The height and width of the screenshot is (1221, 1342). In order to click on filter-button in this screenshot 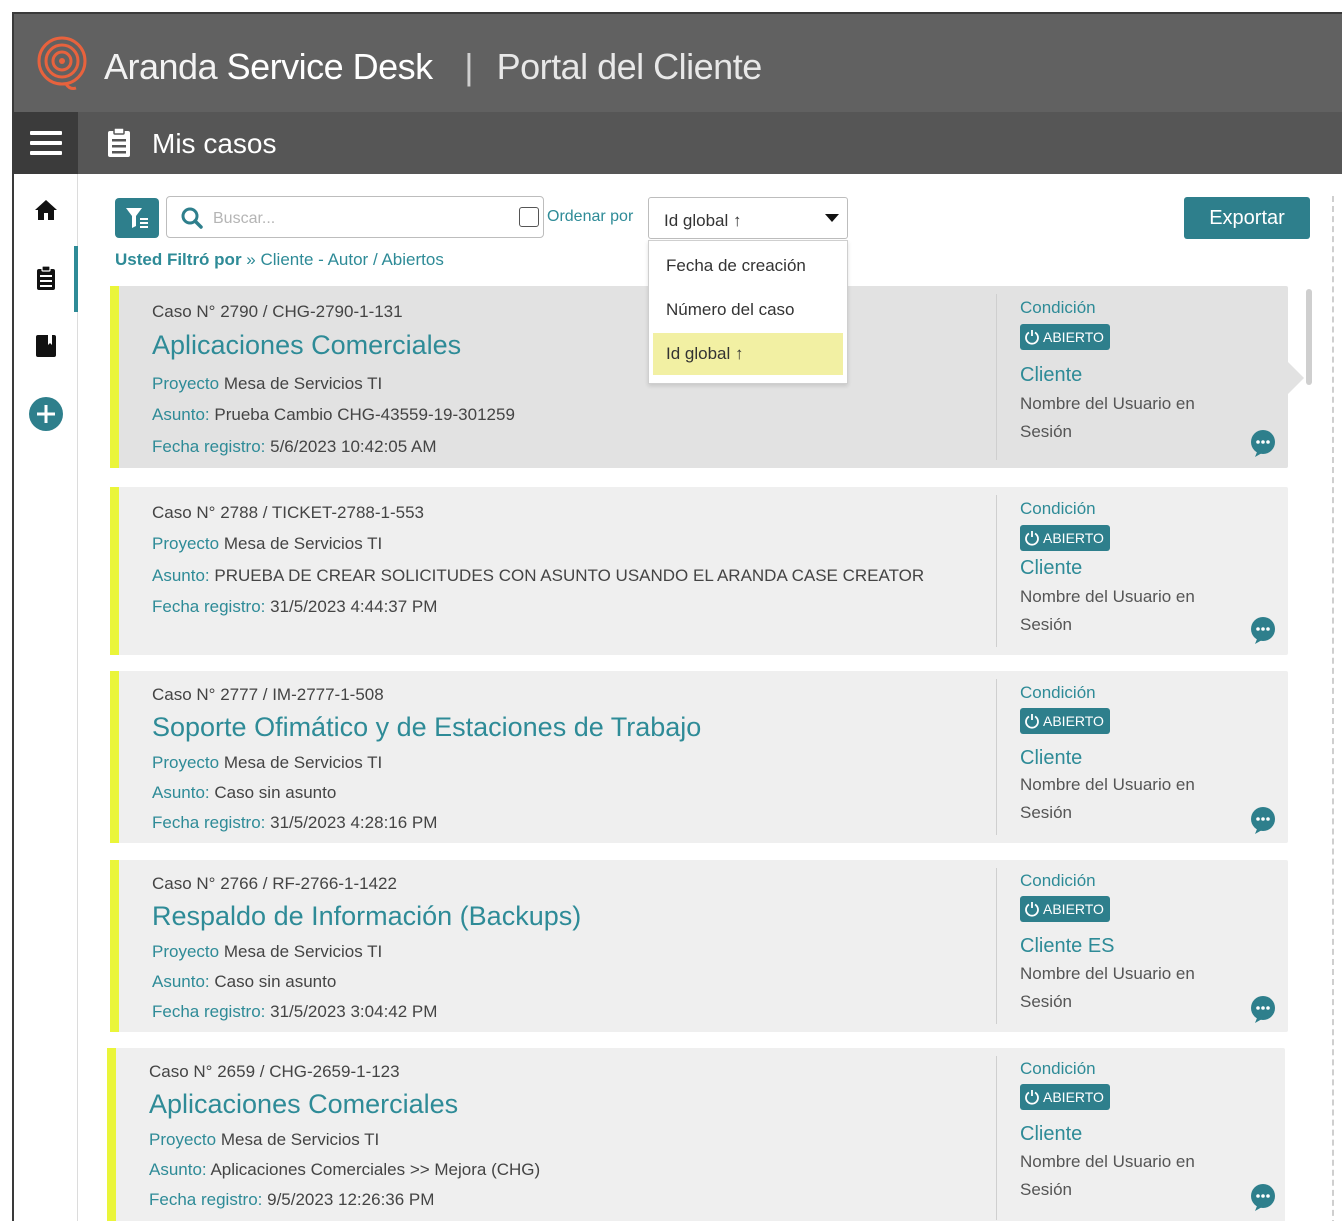, I will do `click(137, 218)`.